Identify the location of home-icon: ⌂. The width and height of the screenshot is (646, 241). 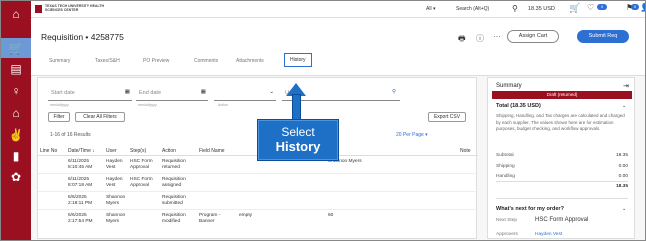
(16, 14).